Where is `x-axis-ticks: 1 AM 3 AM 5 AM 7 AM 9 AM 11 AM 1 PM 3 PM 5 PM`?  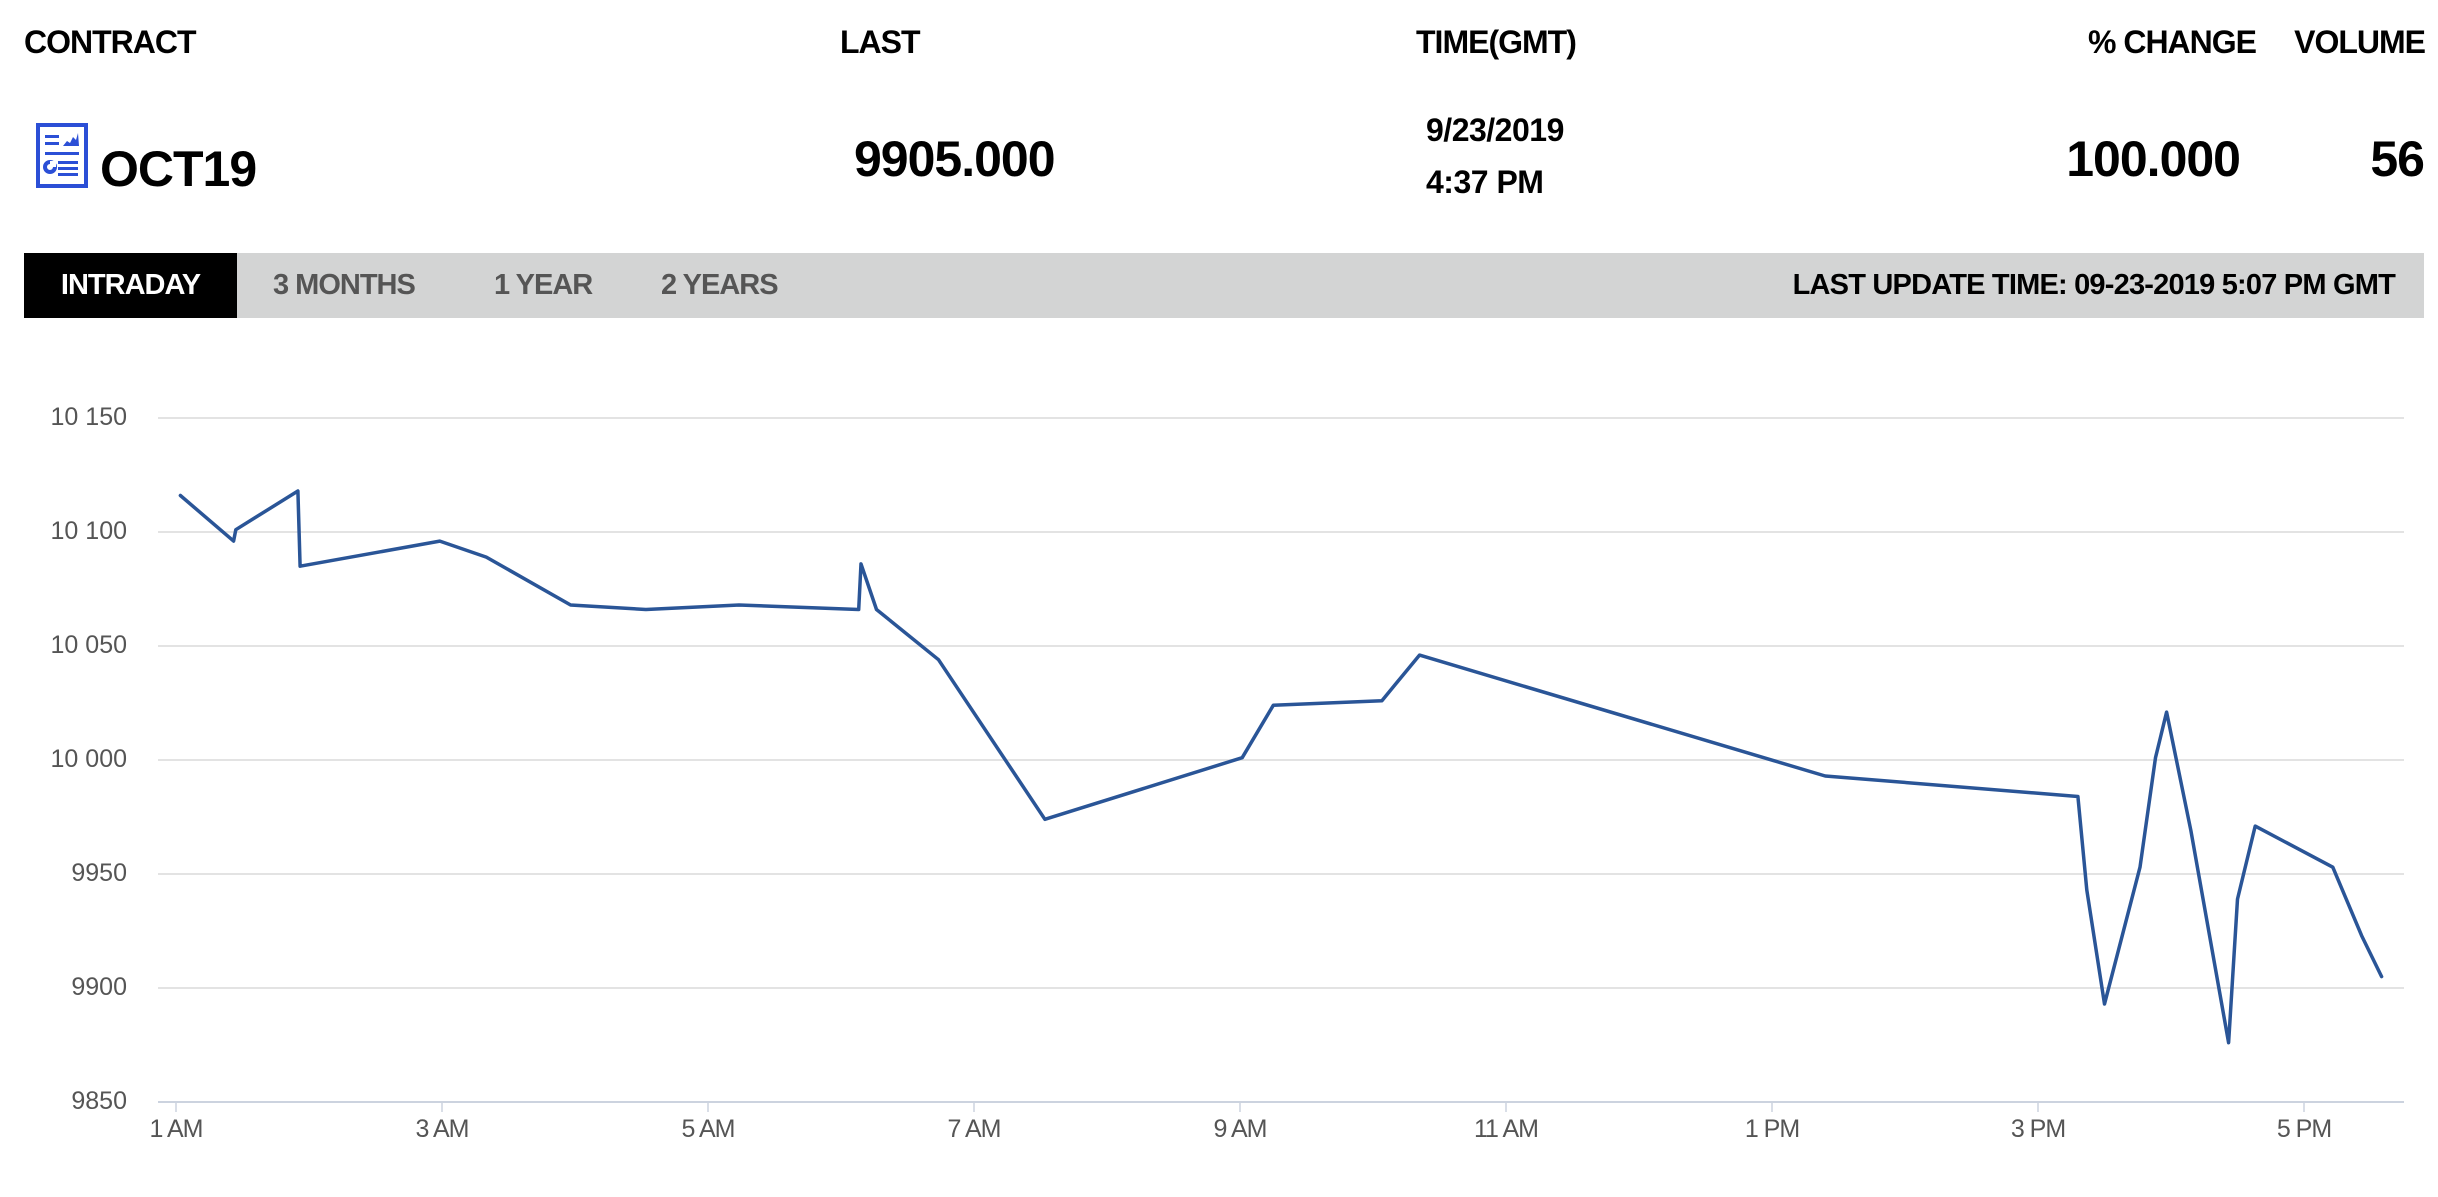 x-axis-ticks: 1 AM 3 AM 5 AM 7 AM 9 AM 11 AM 1 PM 3 PM 5 PM is located at coordinates (1241, 1122).